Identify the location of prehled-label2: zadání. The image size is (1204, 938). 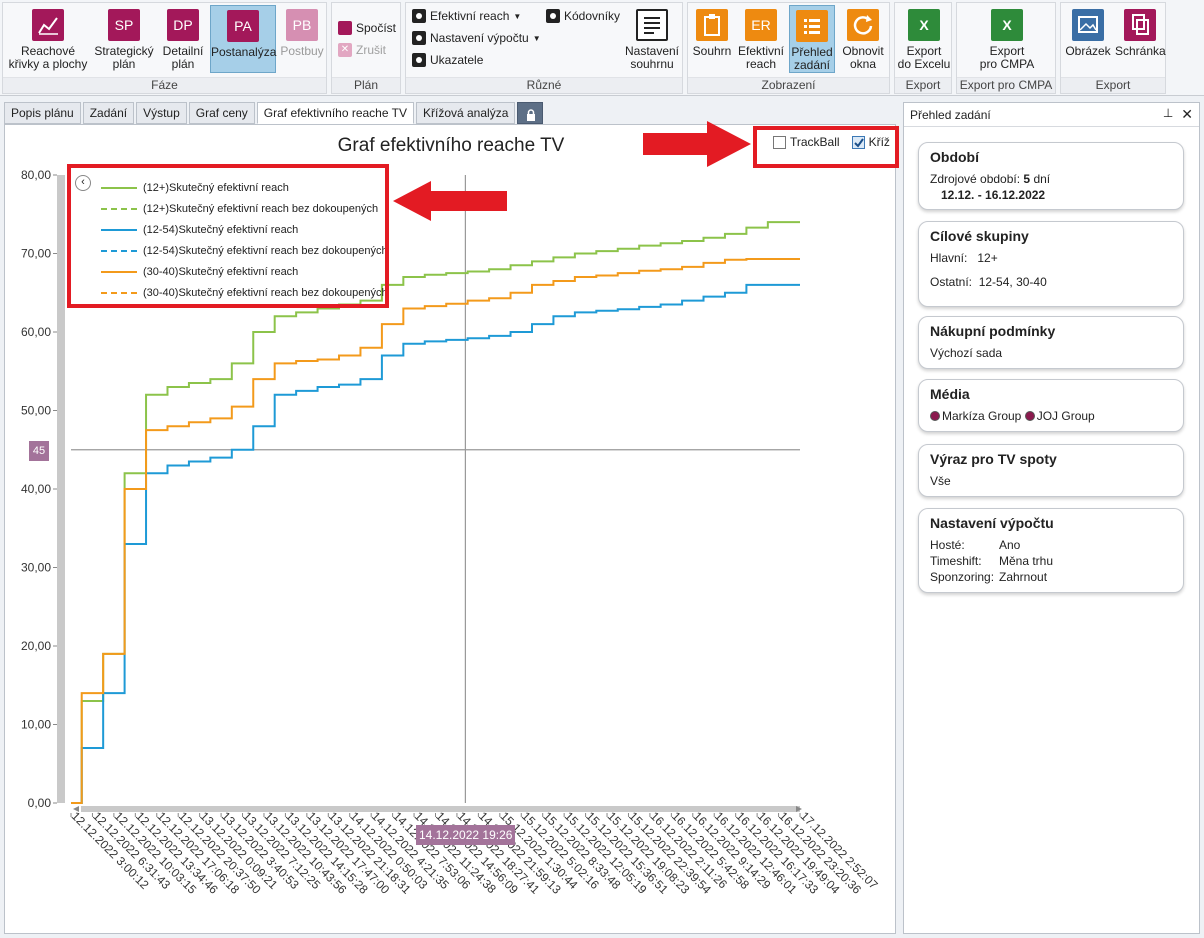
(812, 65).